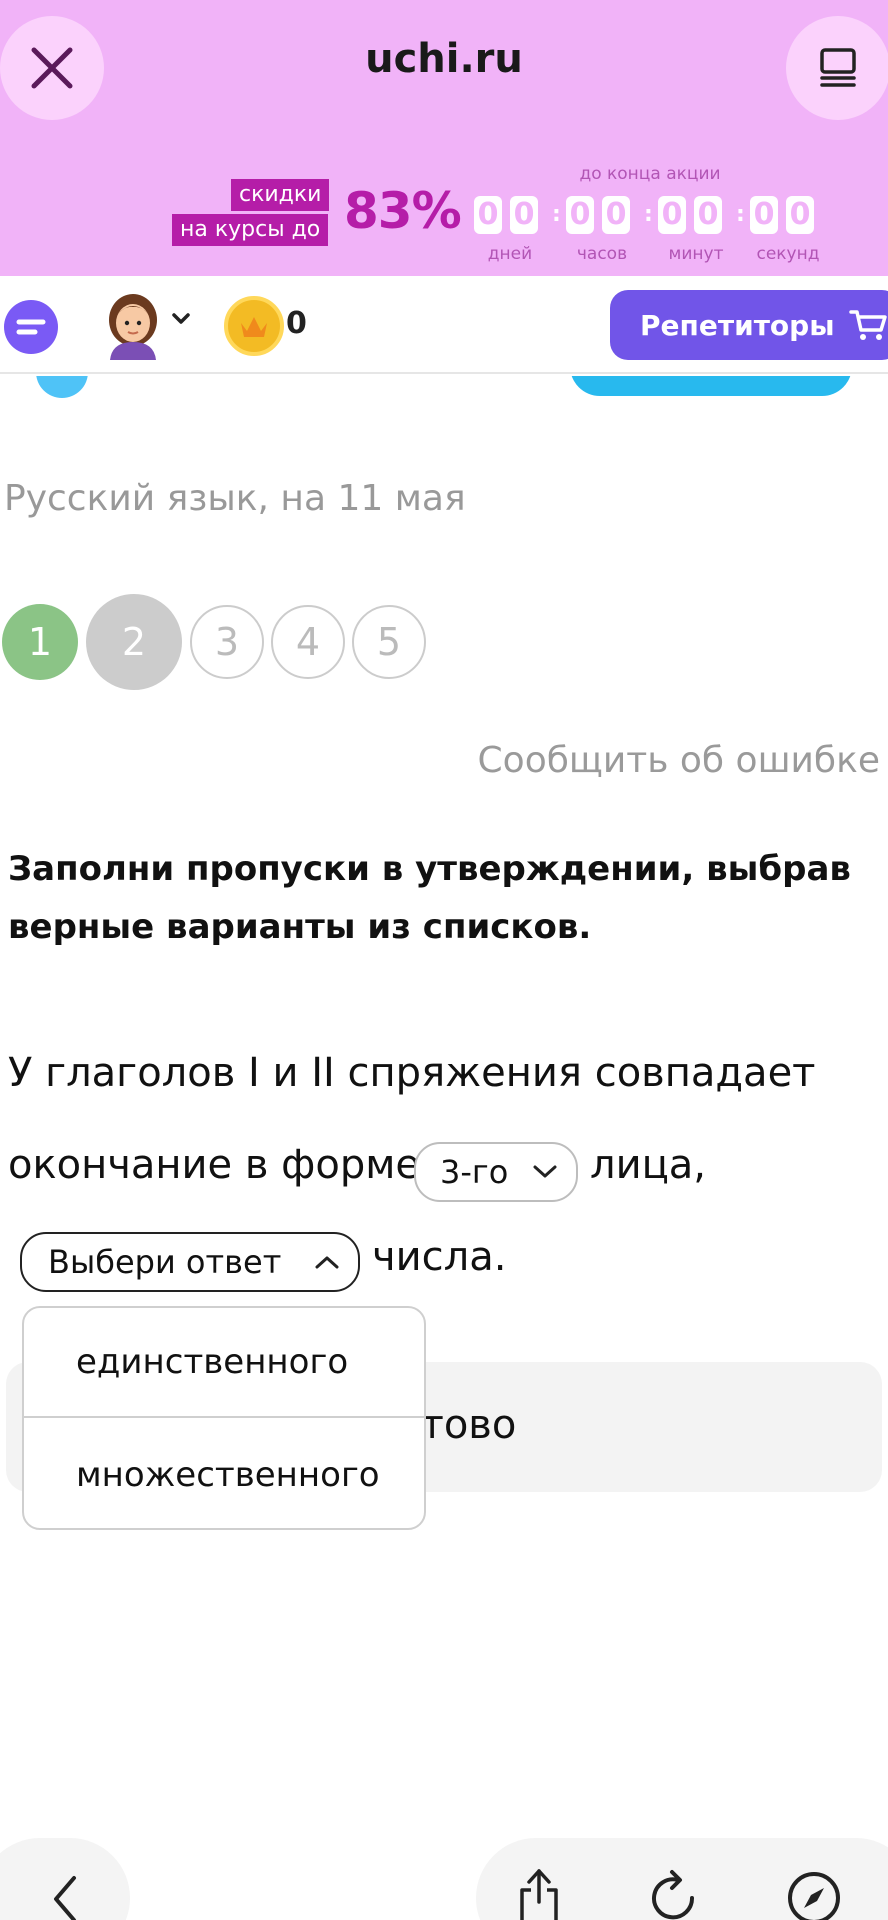 This screenshot has width=888, height=1920. Describe the element at coordinates (224, 1475) in the screenshot. I see `dropdown-option-plural: множественного` at that location.